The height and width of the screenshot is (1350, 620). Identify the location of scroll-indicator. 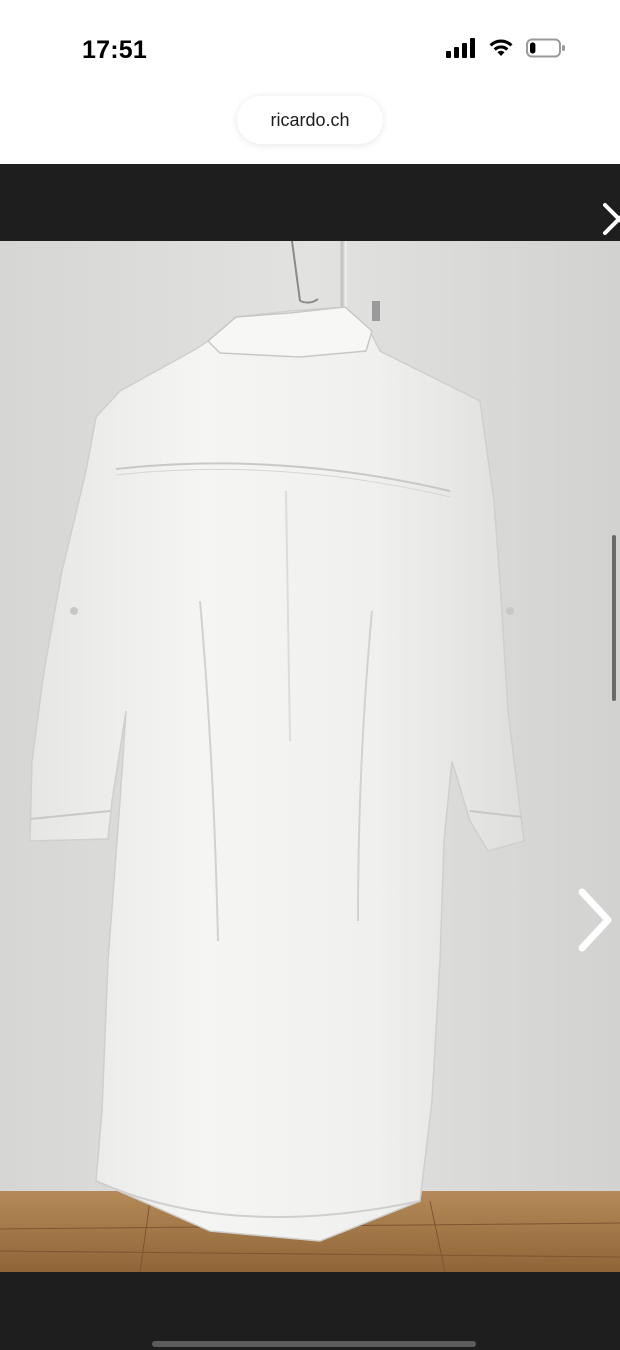
(614, 618).